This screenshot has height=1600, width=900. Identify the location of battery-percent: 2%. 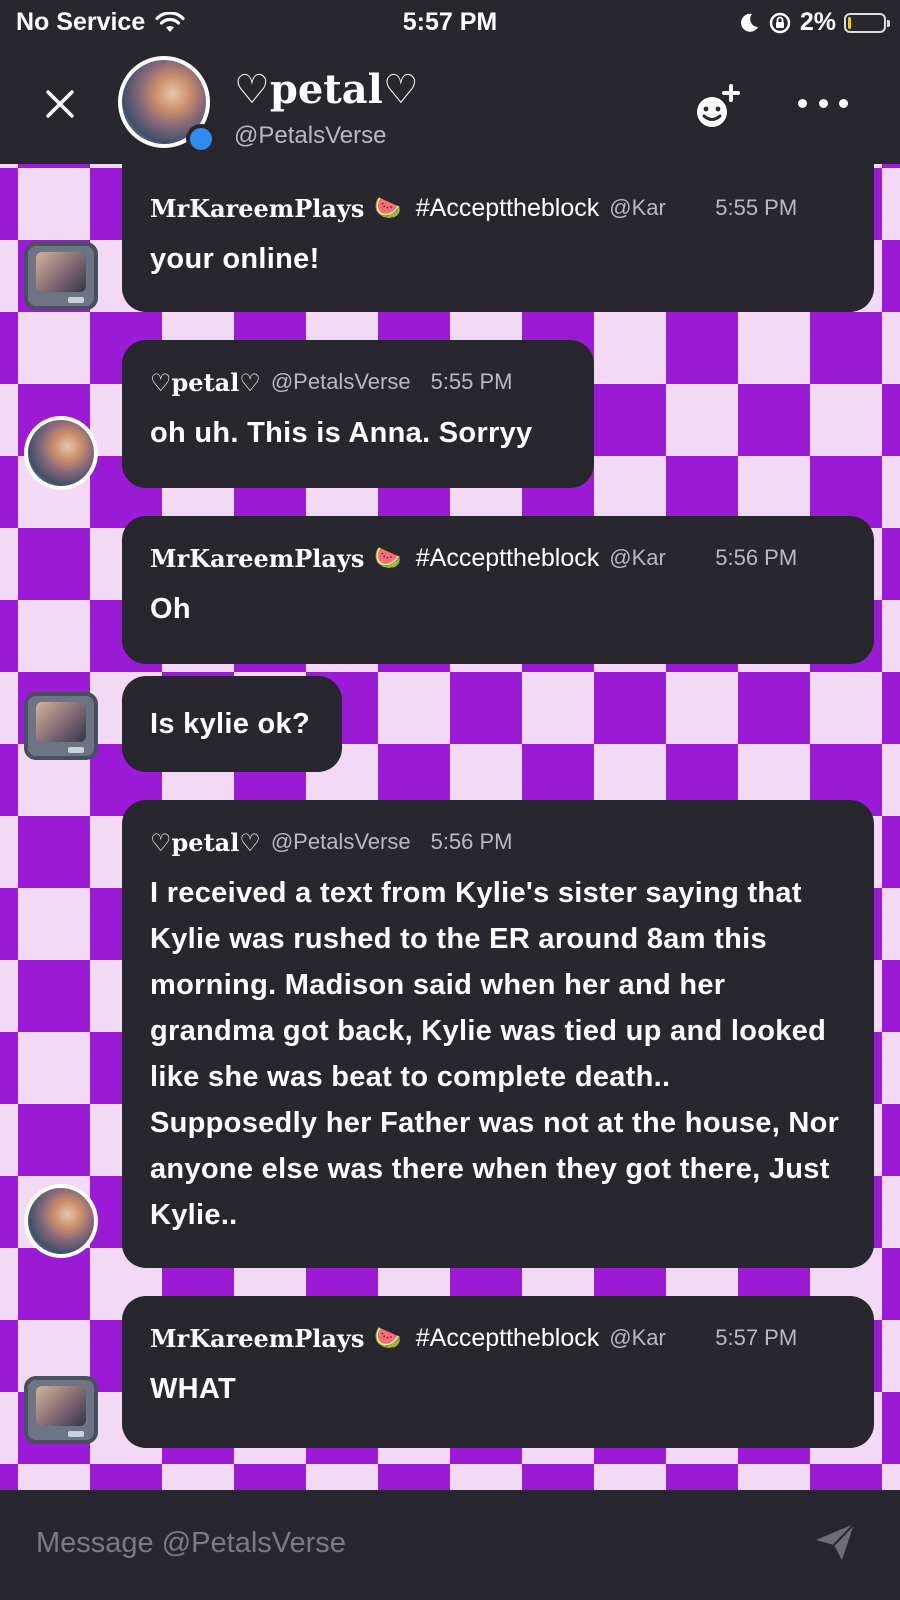
(817, 22).